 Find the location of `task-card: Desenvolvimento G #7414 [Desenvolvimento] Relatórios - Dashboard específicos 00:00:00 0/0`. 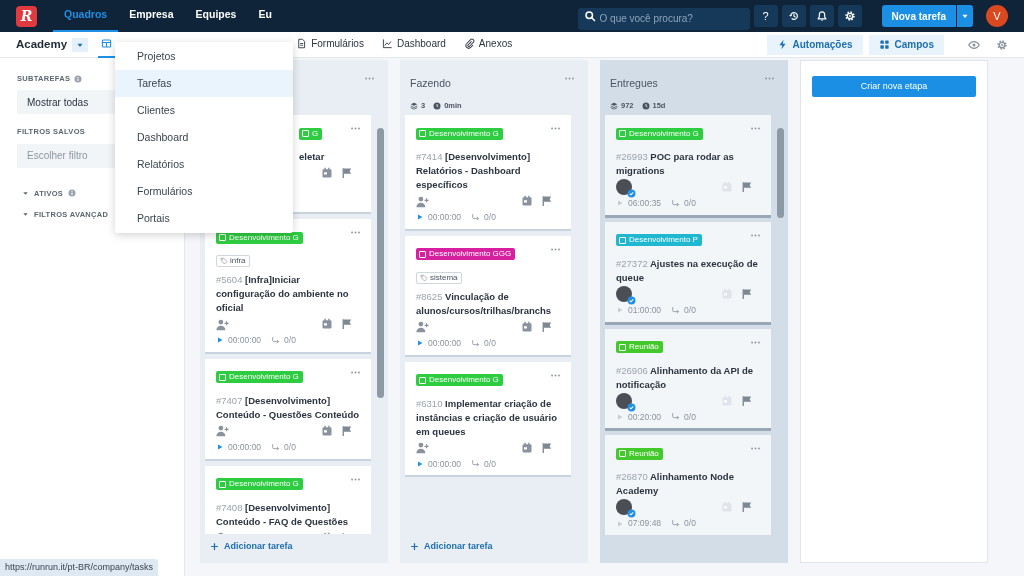

task-card: Desenvolvimento G #7414 [Desenvolvimento] Relatórios - Dashboard específicos 00:00:00 0/0 is located at coordinates (488, 172).